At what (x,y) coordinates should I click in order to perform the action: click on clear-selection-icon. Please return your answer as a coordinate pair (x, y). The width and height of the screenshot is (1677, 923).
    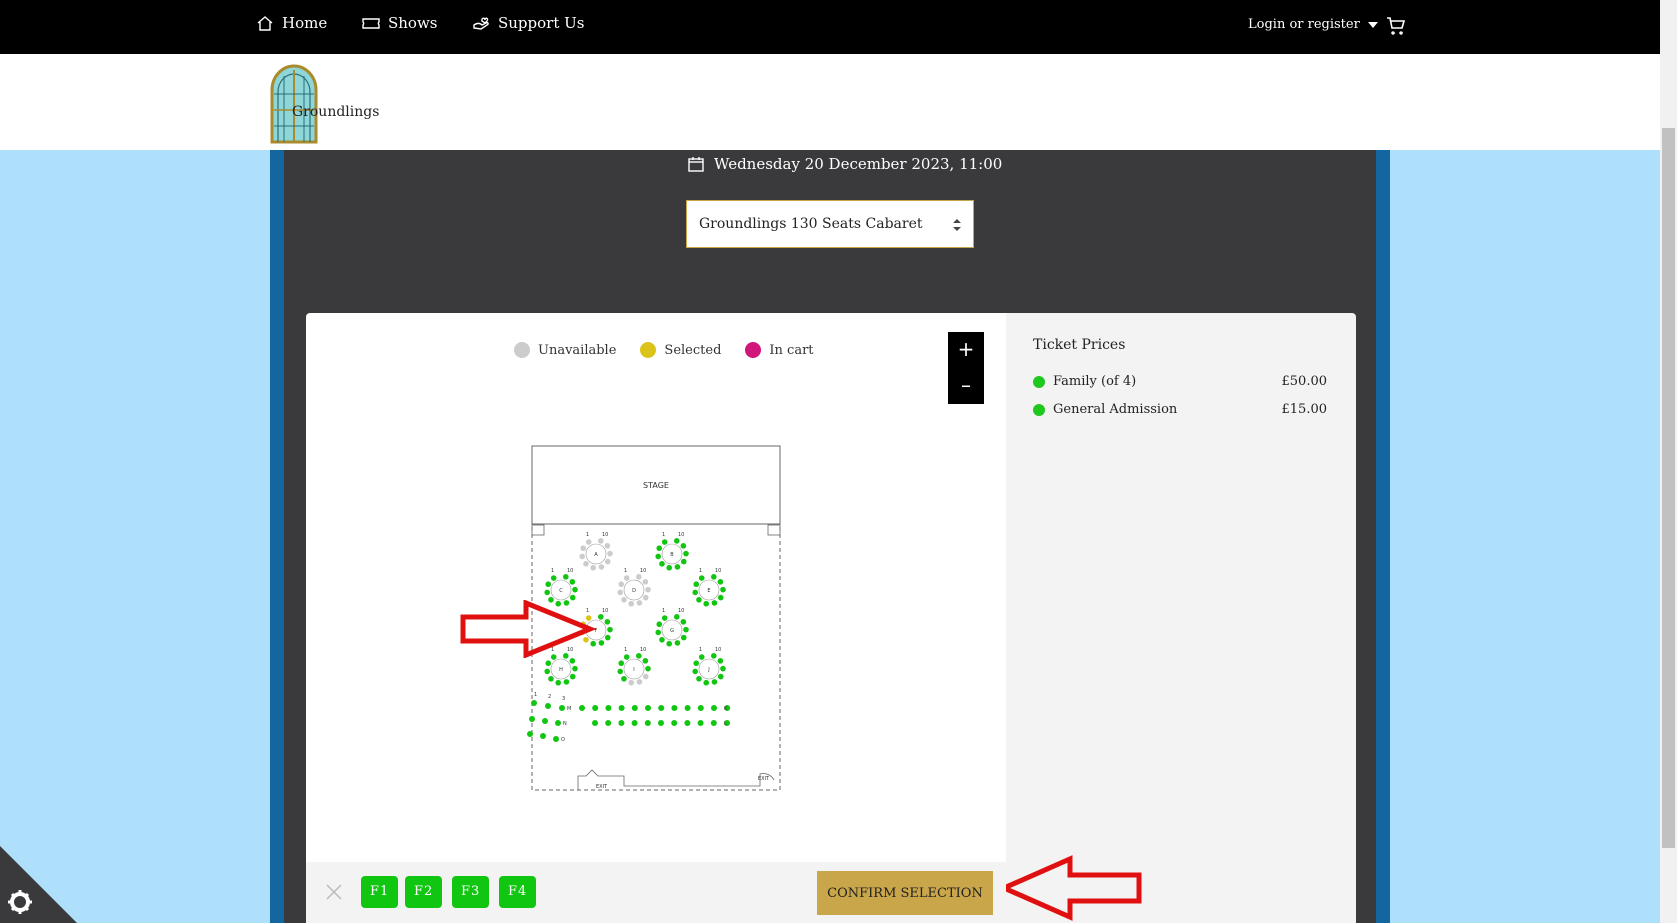
    Looking at the image, I should click on (334, 892).